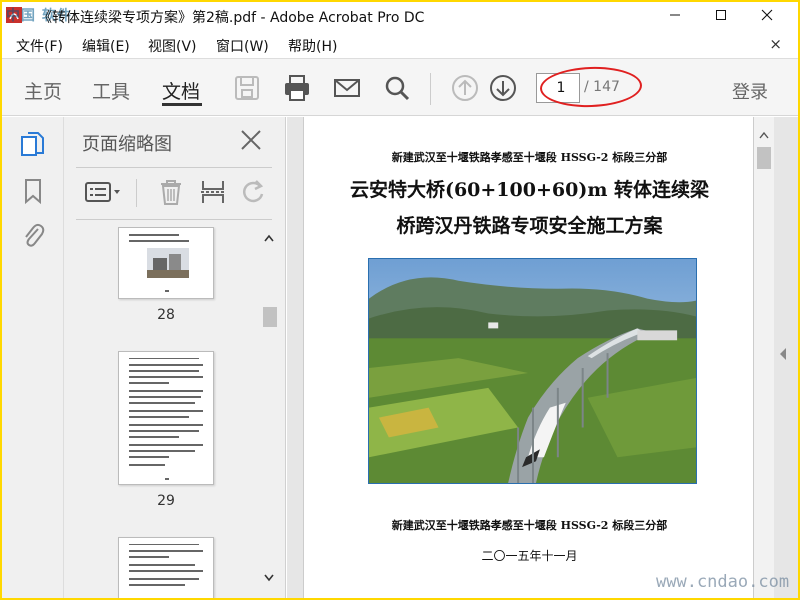  I want to click on login-button: 登录, so click(750, 91).